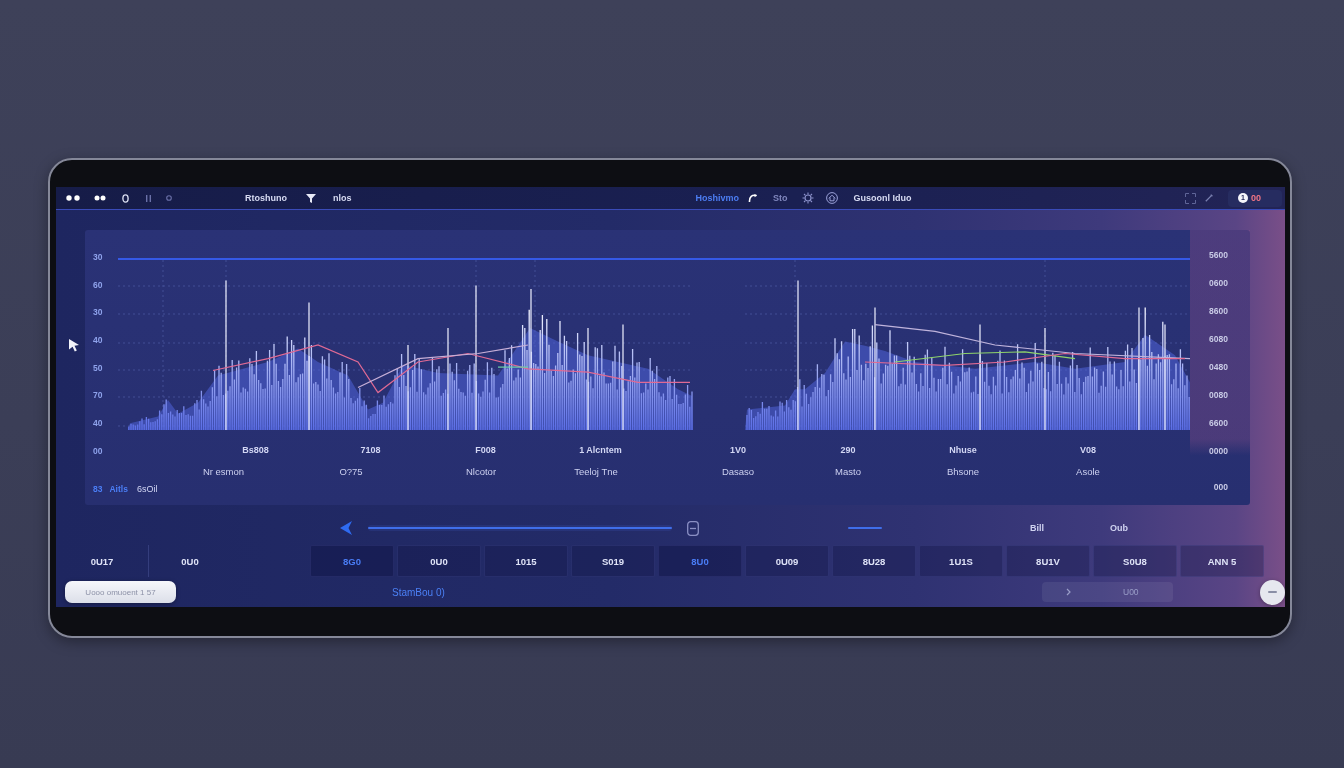  What do you see at coordinates (700, 561) in the screenshot?
I see `value-cell: 8U0` at bounding box center [700, 561].